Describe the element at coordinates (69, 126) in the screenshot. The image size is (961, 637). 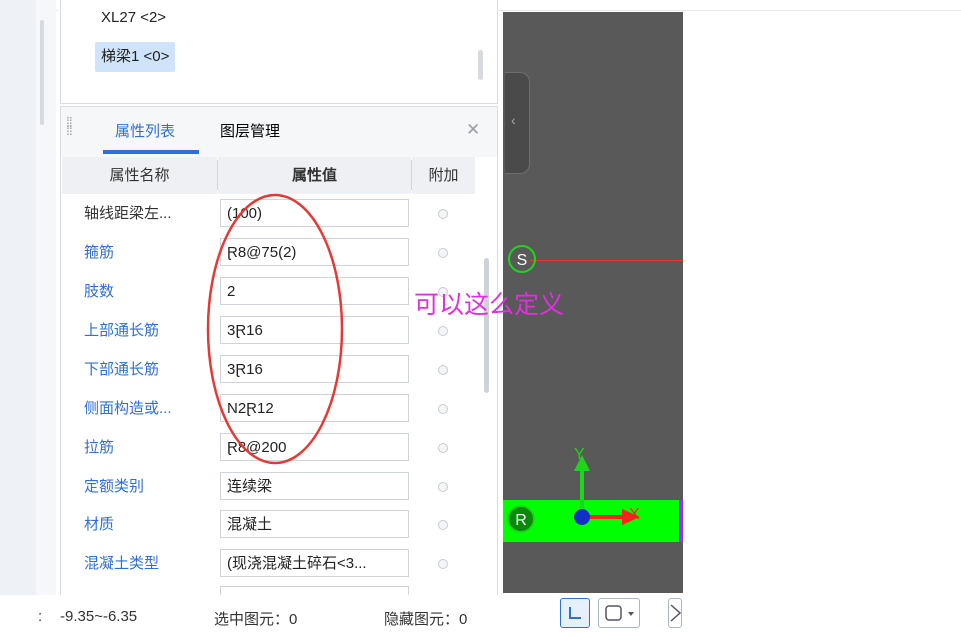
I see `drag-handle-icon: ⁞⁞ ⁞⁞` at that location.